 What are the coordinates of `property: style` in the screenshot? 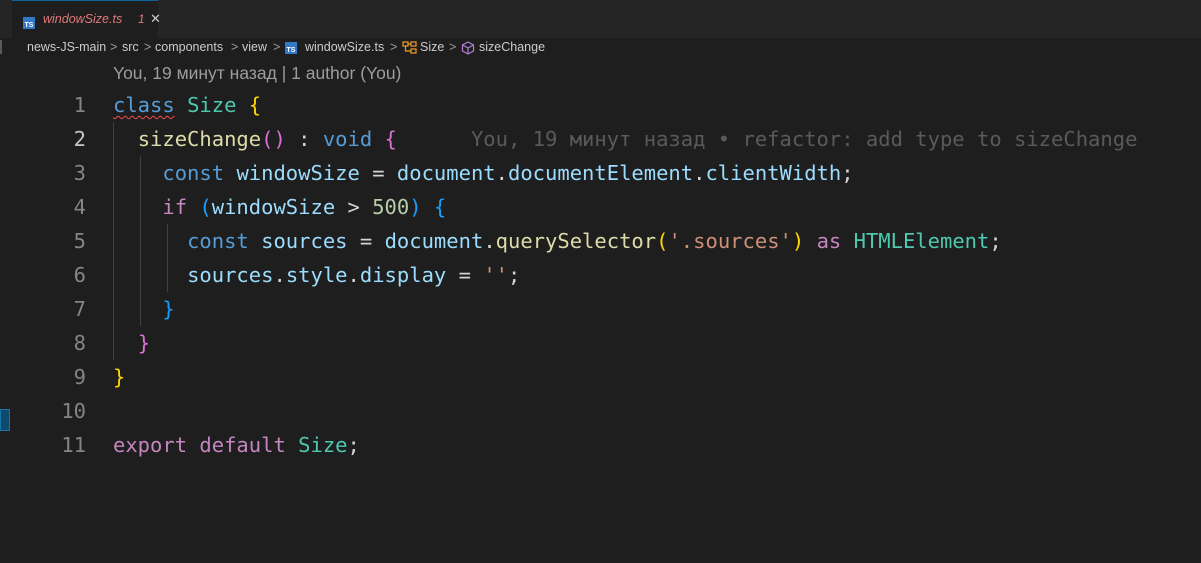 It's located at (316, 275).